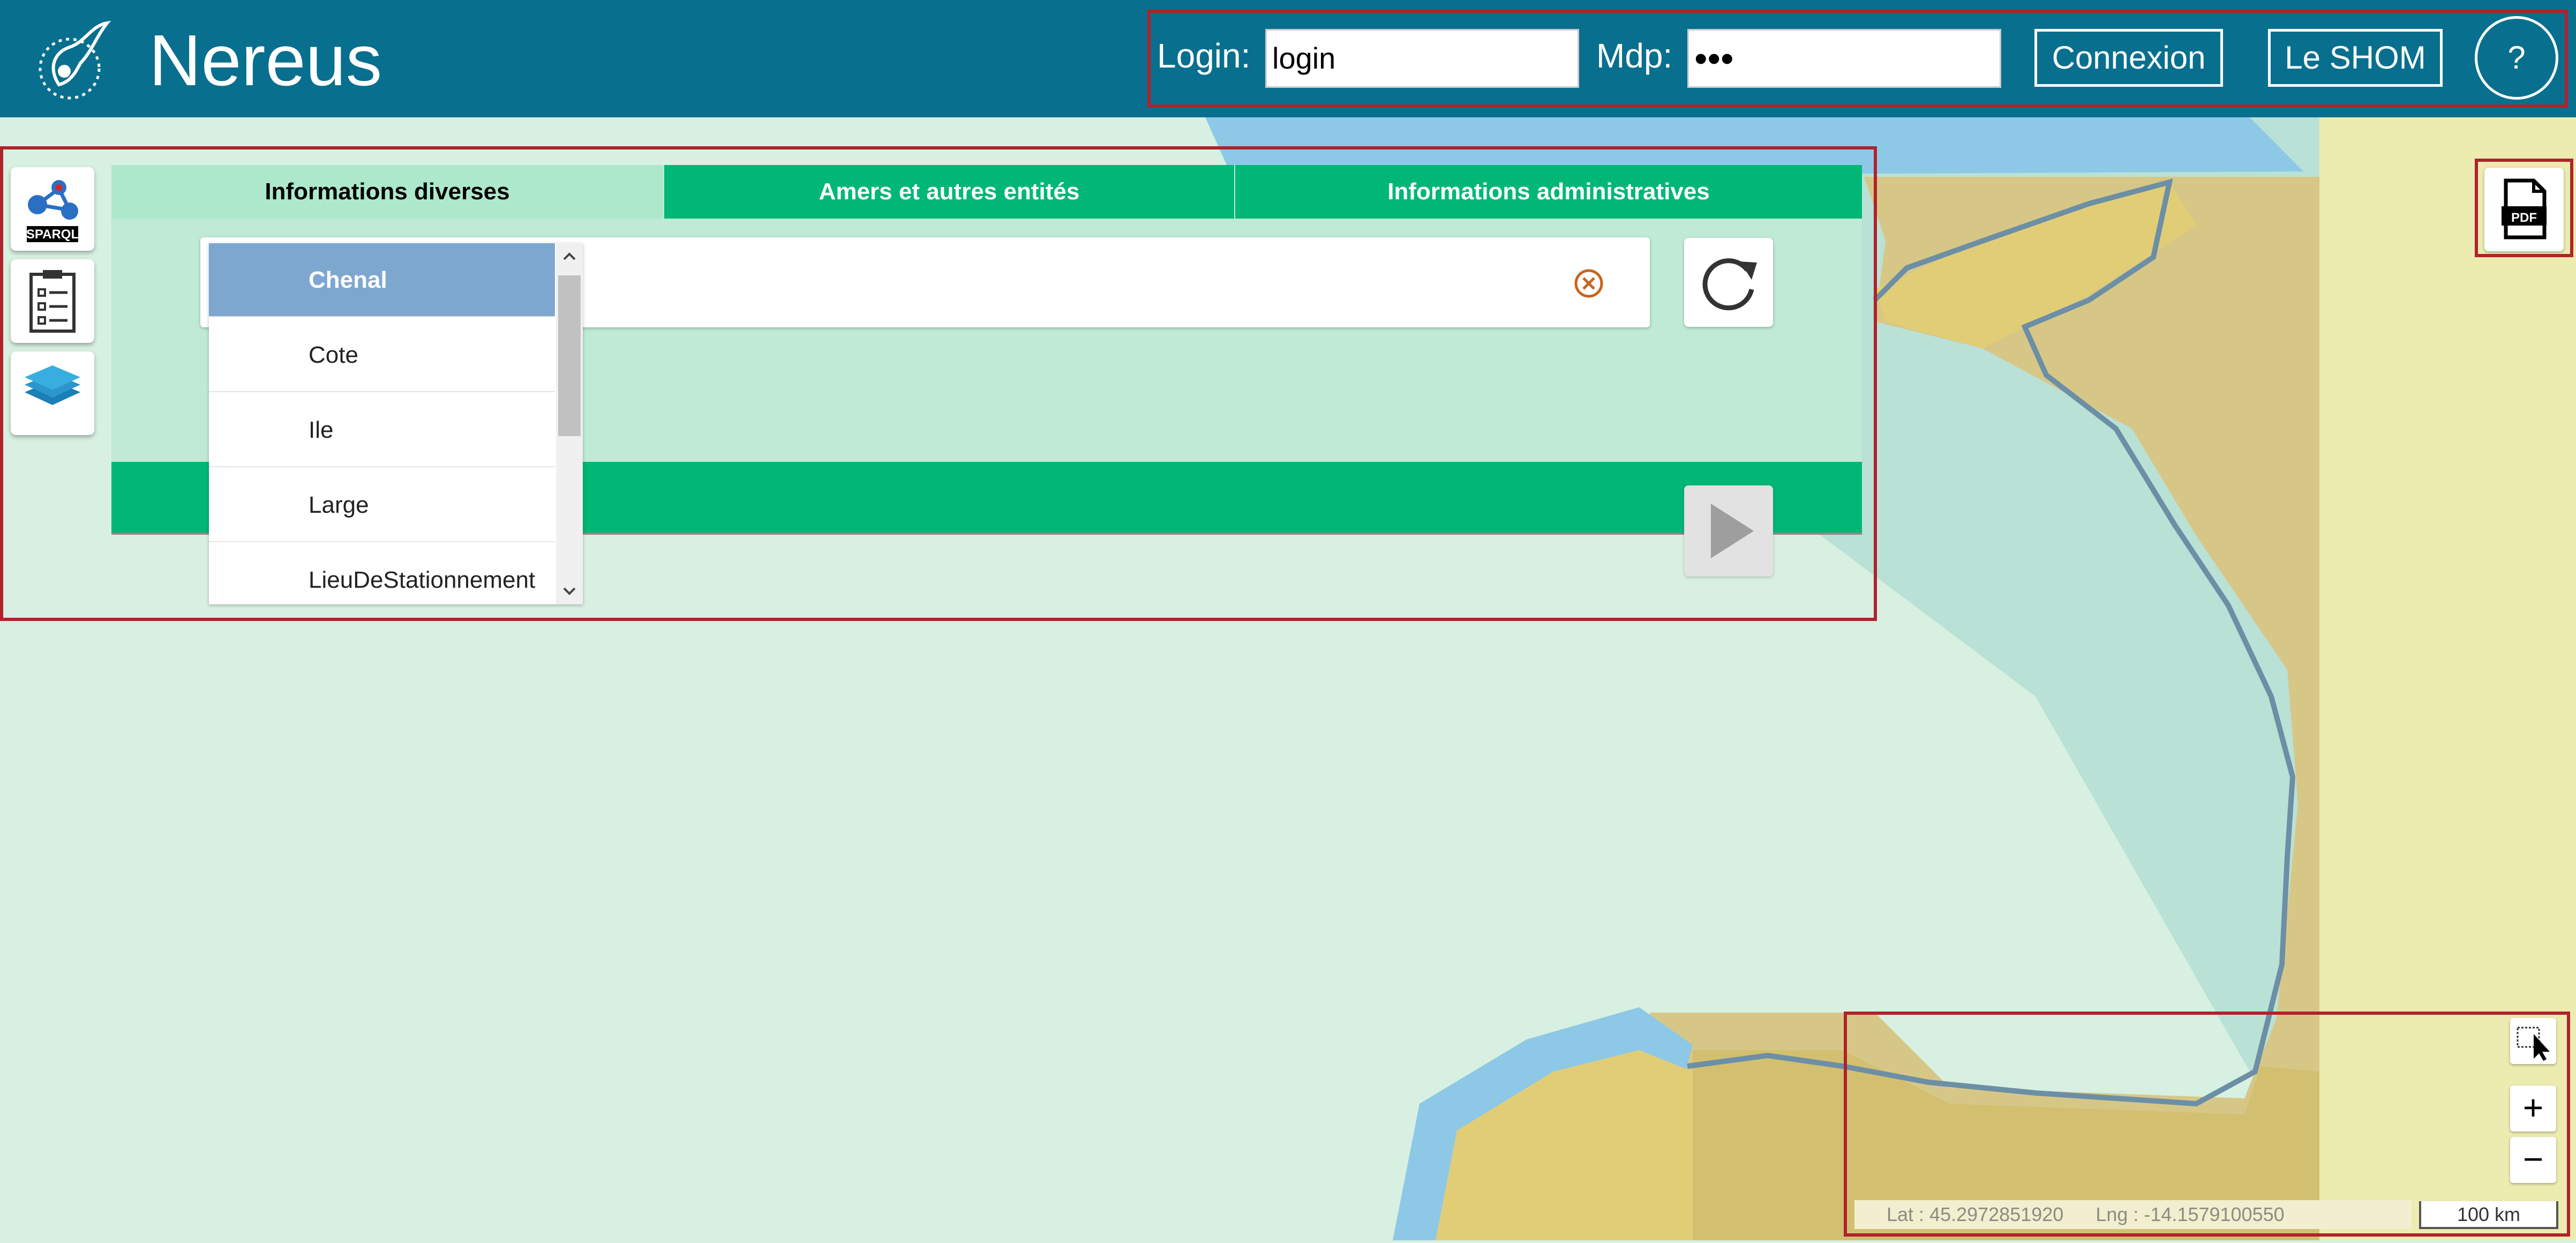 This screenshot has height=1243, width=2576. I want to click on pdf-icon, so click(2524, 208).